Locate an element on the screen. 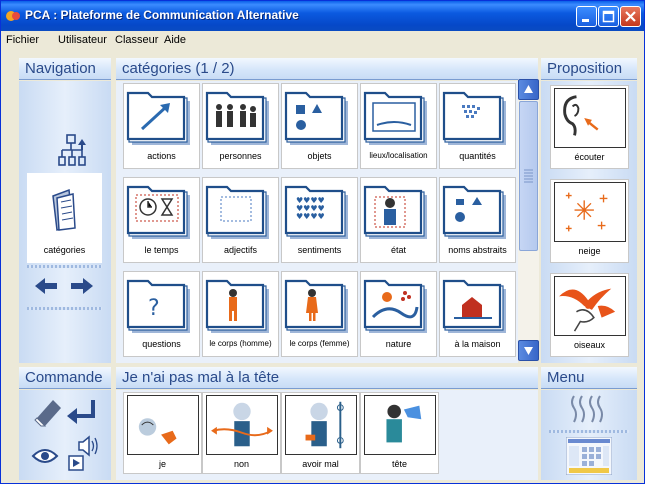  down-arrow-icon is located at coordinates (528, 351).